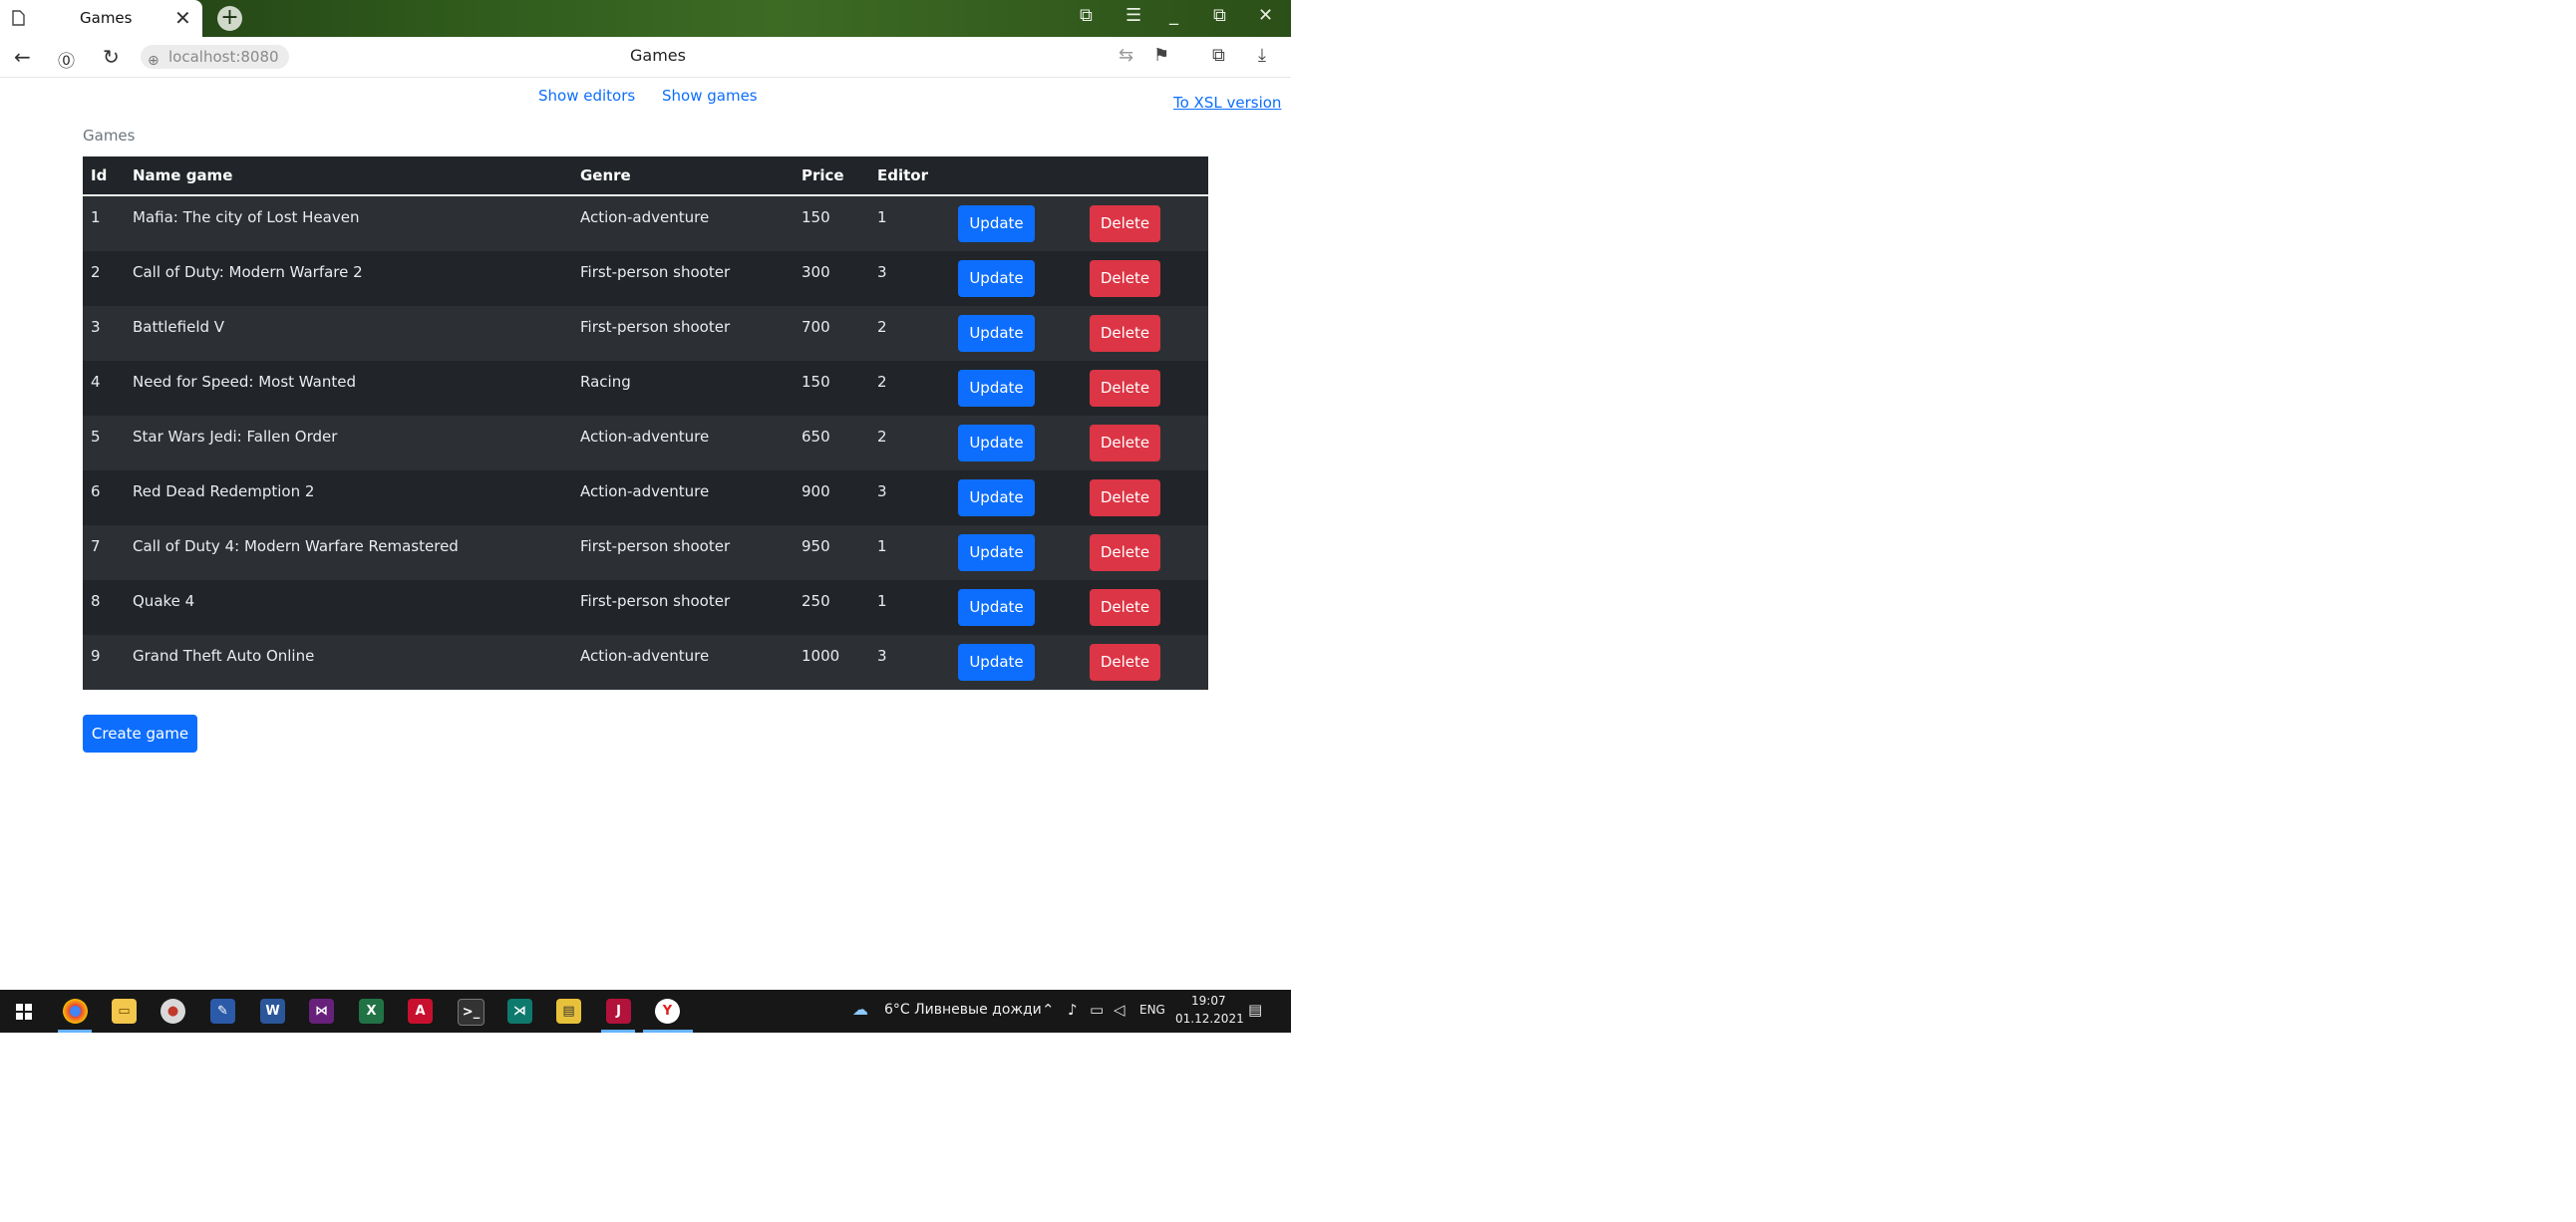 The image size is (2576, 1222). I want to click on file-explorer-icon: ▭, so click(124, 1011).